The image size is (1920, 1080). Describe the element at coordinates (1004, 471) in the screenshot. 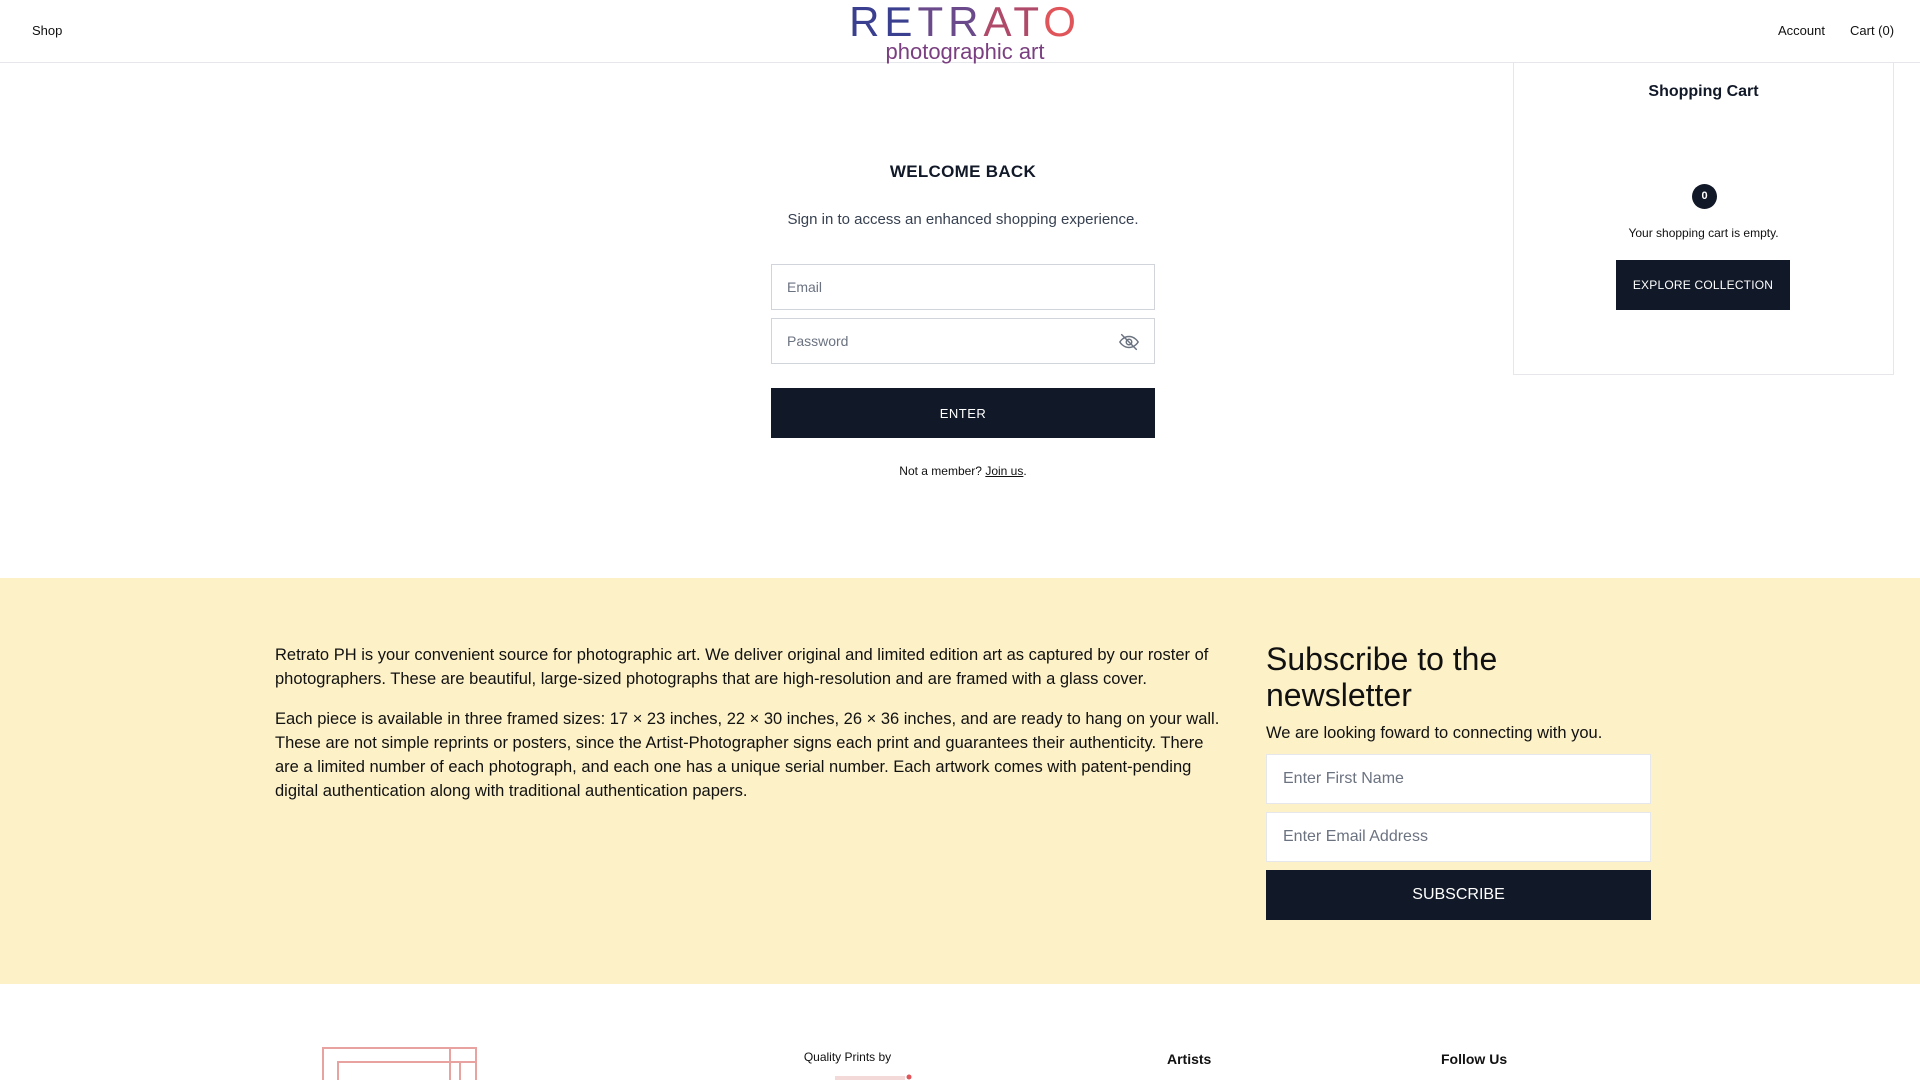

I see `join-us-link: Join us` at that location.